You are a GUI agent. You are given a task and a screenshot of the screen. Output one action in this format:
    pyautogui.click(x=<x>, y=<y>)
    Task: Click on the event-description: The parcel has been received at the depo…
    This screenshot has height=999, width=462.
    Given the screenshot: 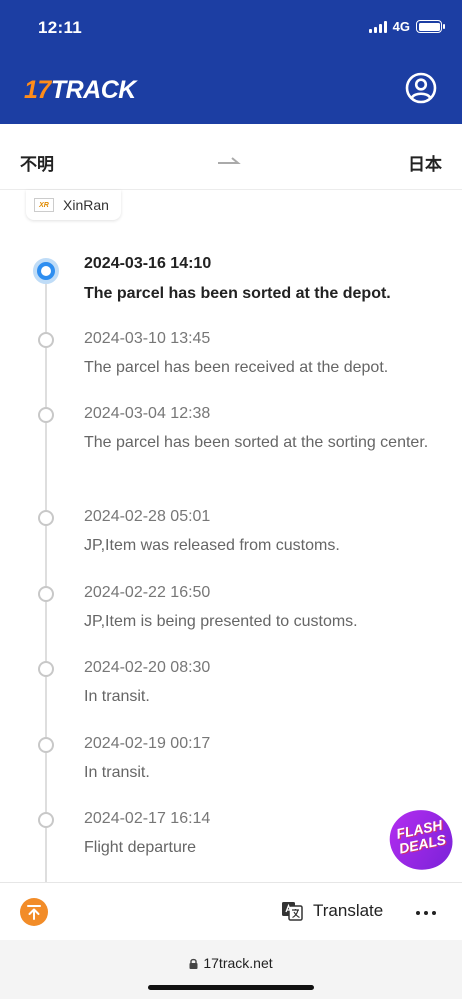 What is the action you would take?
    pyautogui.click(x=236, y=367)
    